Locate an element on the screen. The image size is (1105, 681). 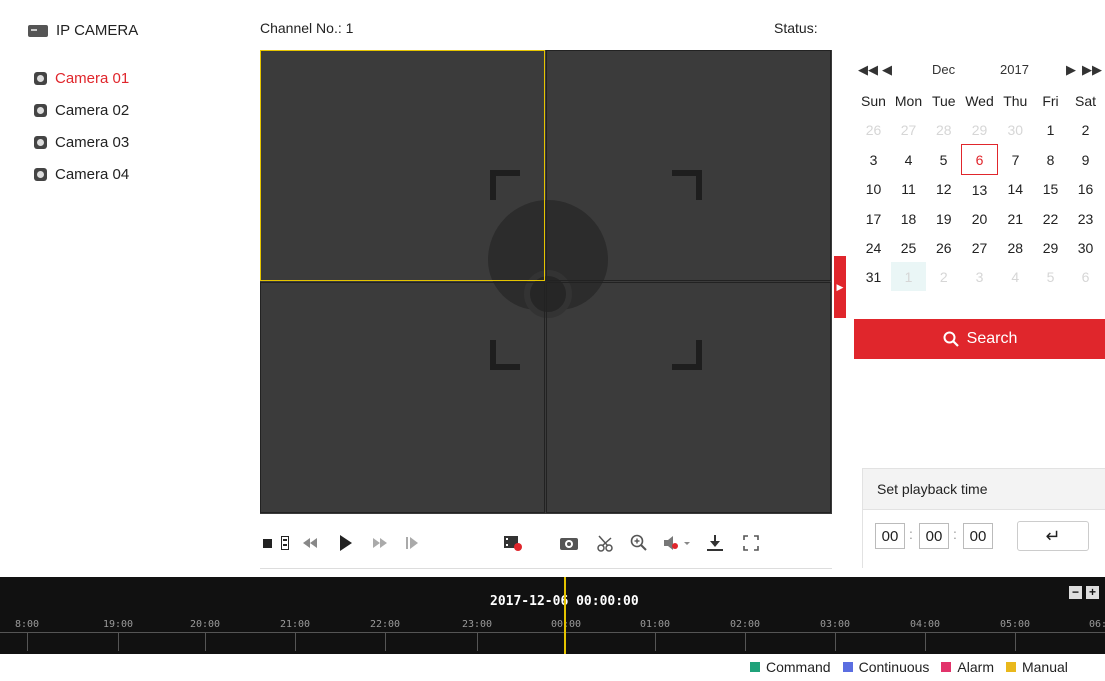
slow-down-icon is located at coordinates (310, 543).